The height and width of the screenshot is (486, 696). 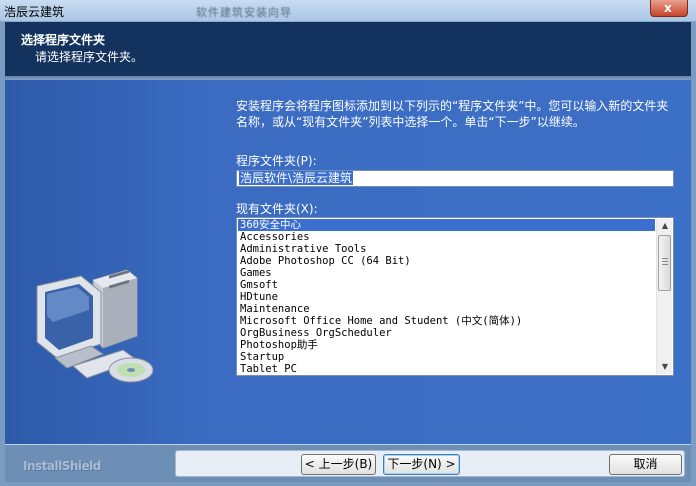 I want to click on page-title: 选择程序文件夹, so click(x=63, y=40).